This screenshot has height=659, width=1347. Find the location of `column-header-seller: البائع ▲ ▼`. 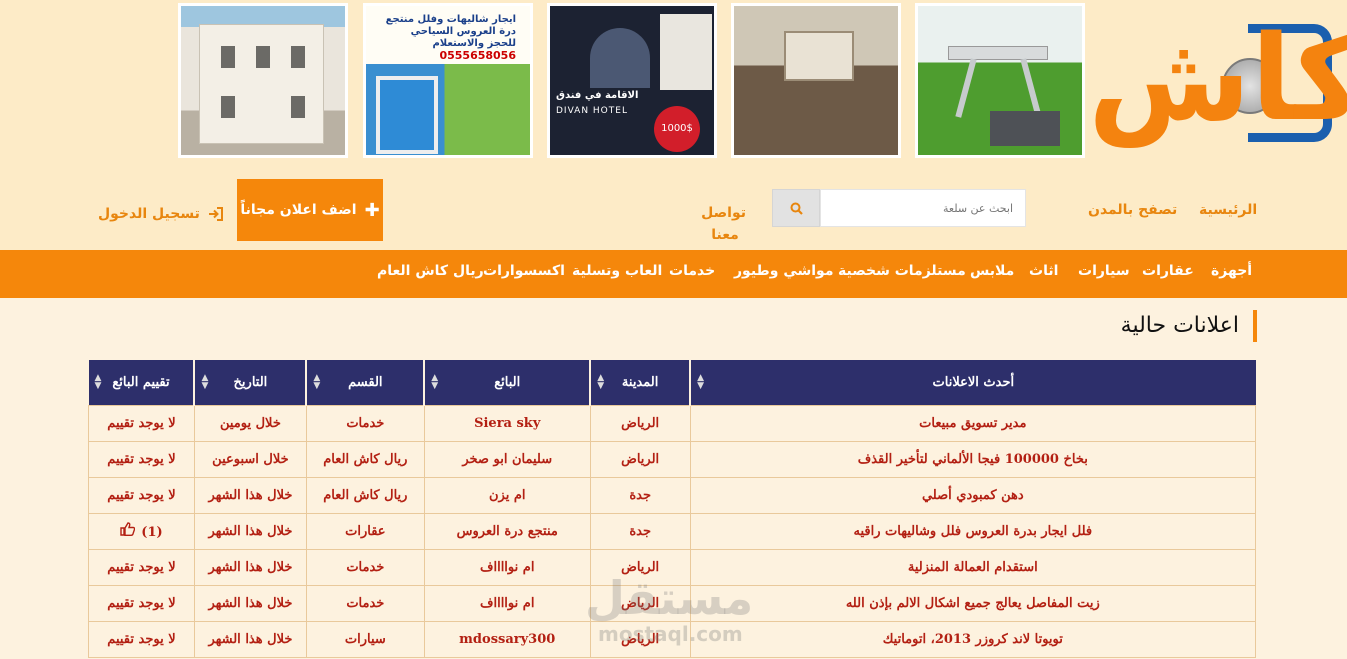

column-header-seller: البائع ▲ ▼ is located at coordinates (507, 382).